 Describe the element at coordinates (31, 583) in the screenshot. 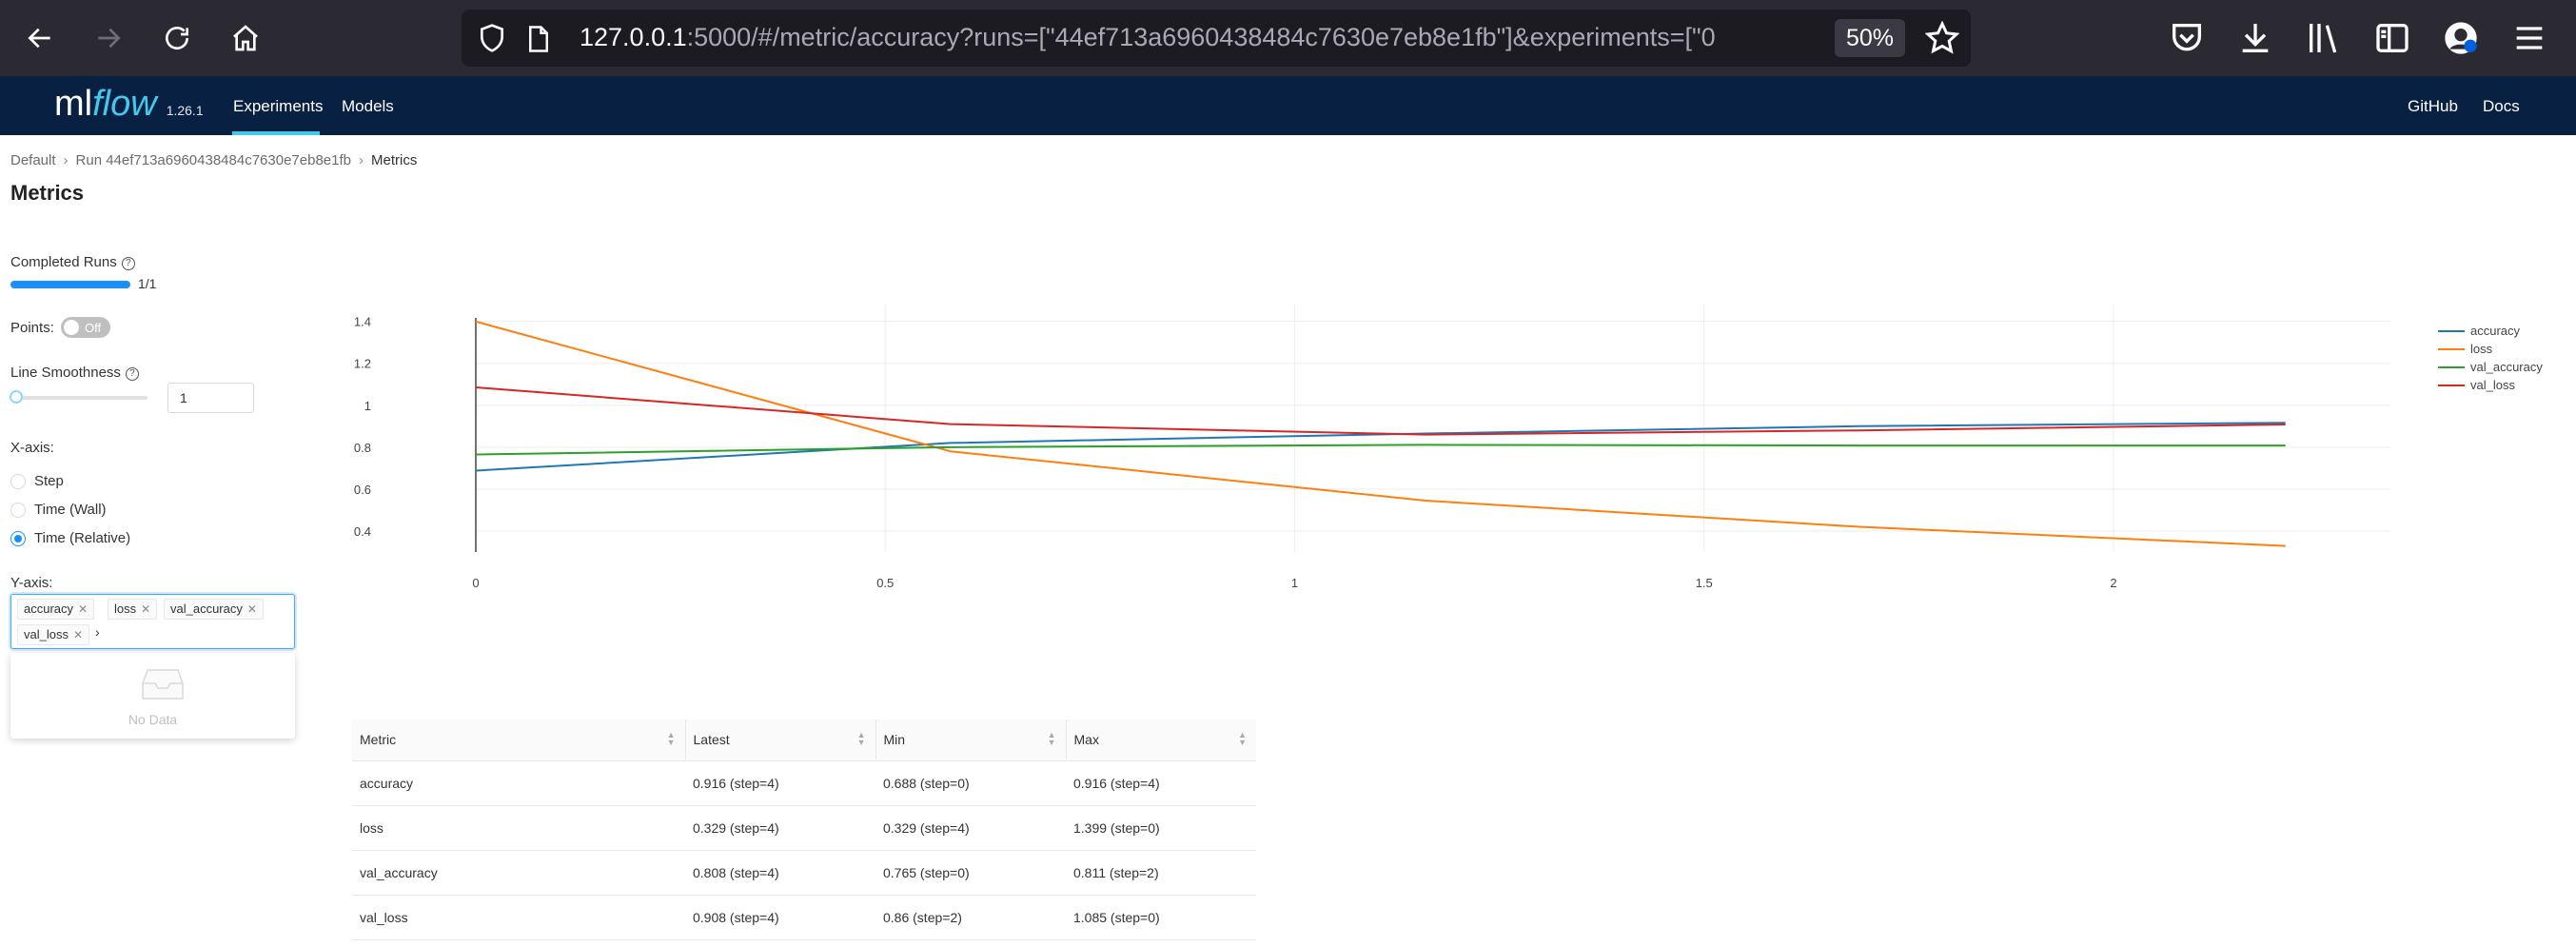

I see `yaxis-label: Y-axis:` at that location.